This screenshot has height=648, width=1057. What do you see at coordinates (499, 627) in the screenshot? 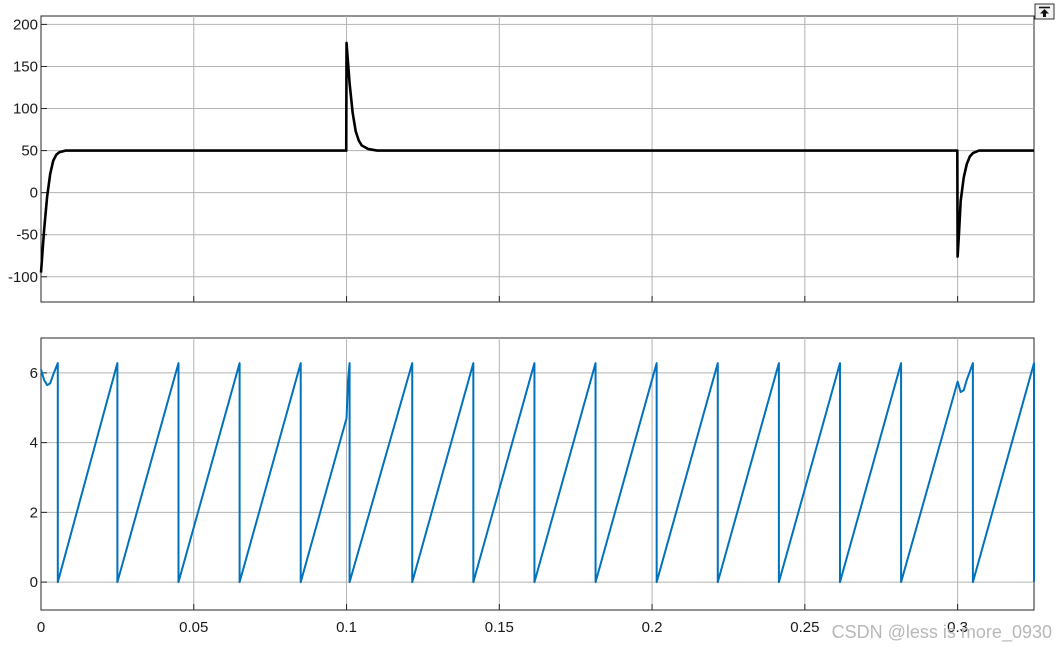
I see `x-tick-label: 0.15` at bounding box center [499, 627].